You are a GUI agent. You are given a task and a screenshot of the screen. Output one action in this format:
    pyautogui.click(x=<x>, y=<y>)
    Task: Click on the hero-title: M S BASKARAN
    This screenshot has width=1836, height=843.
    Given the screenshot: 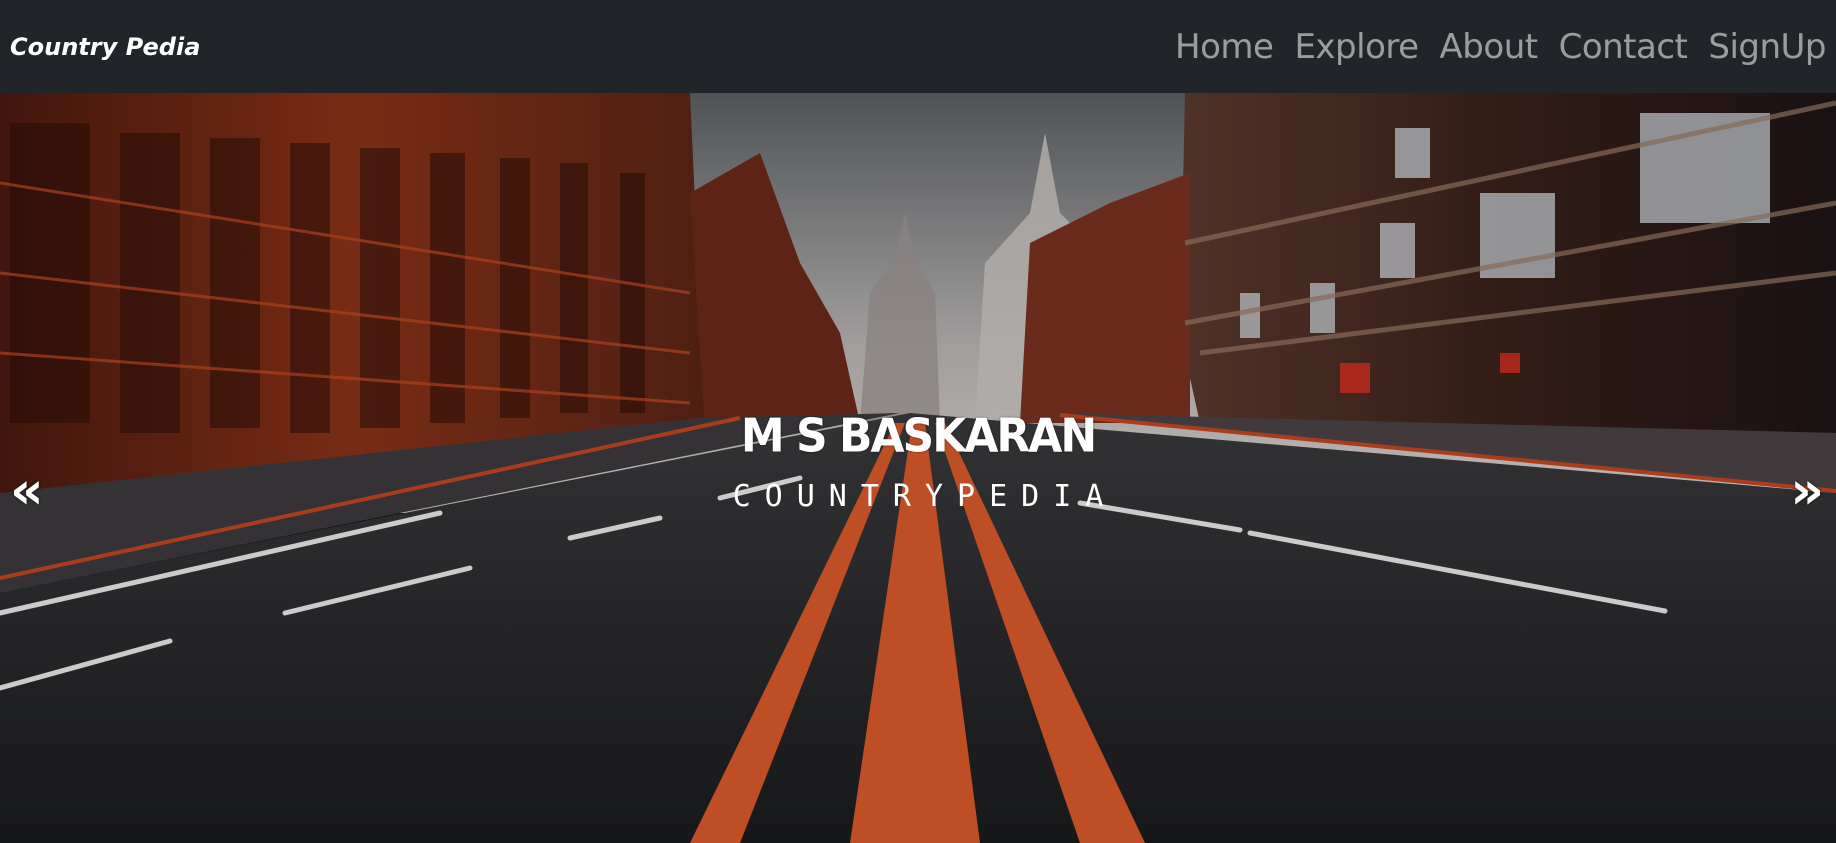 What is the action you would take?
    pyautogui.click(x=918, y=436)
    